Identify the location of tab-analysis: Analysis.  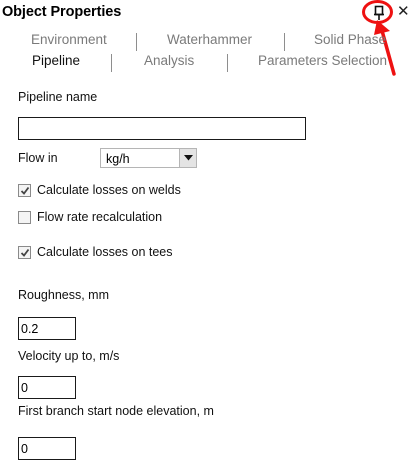
(169, 62).